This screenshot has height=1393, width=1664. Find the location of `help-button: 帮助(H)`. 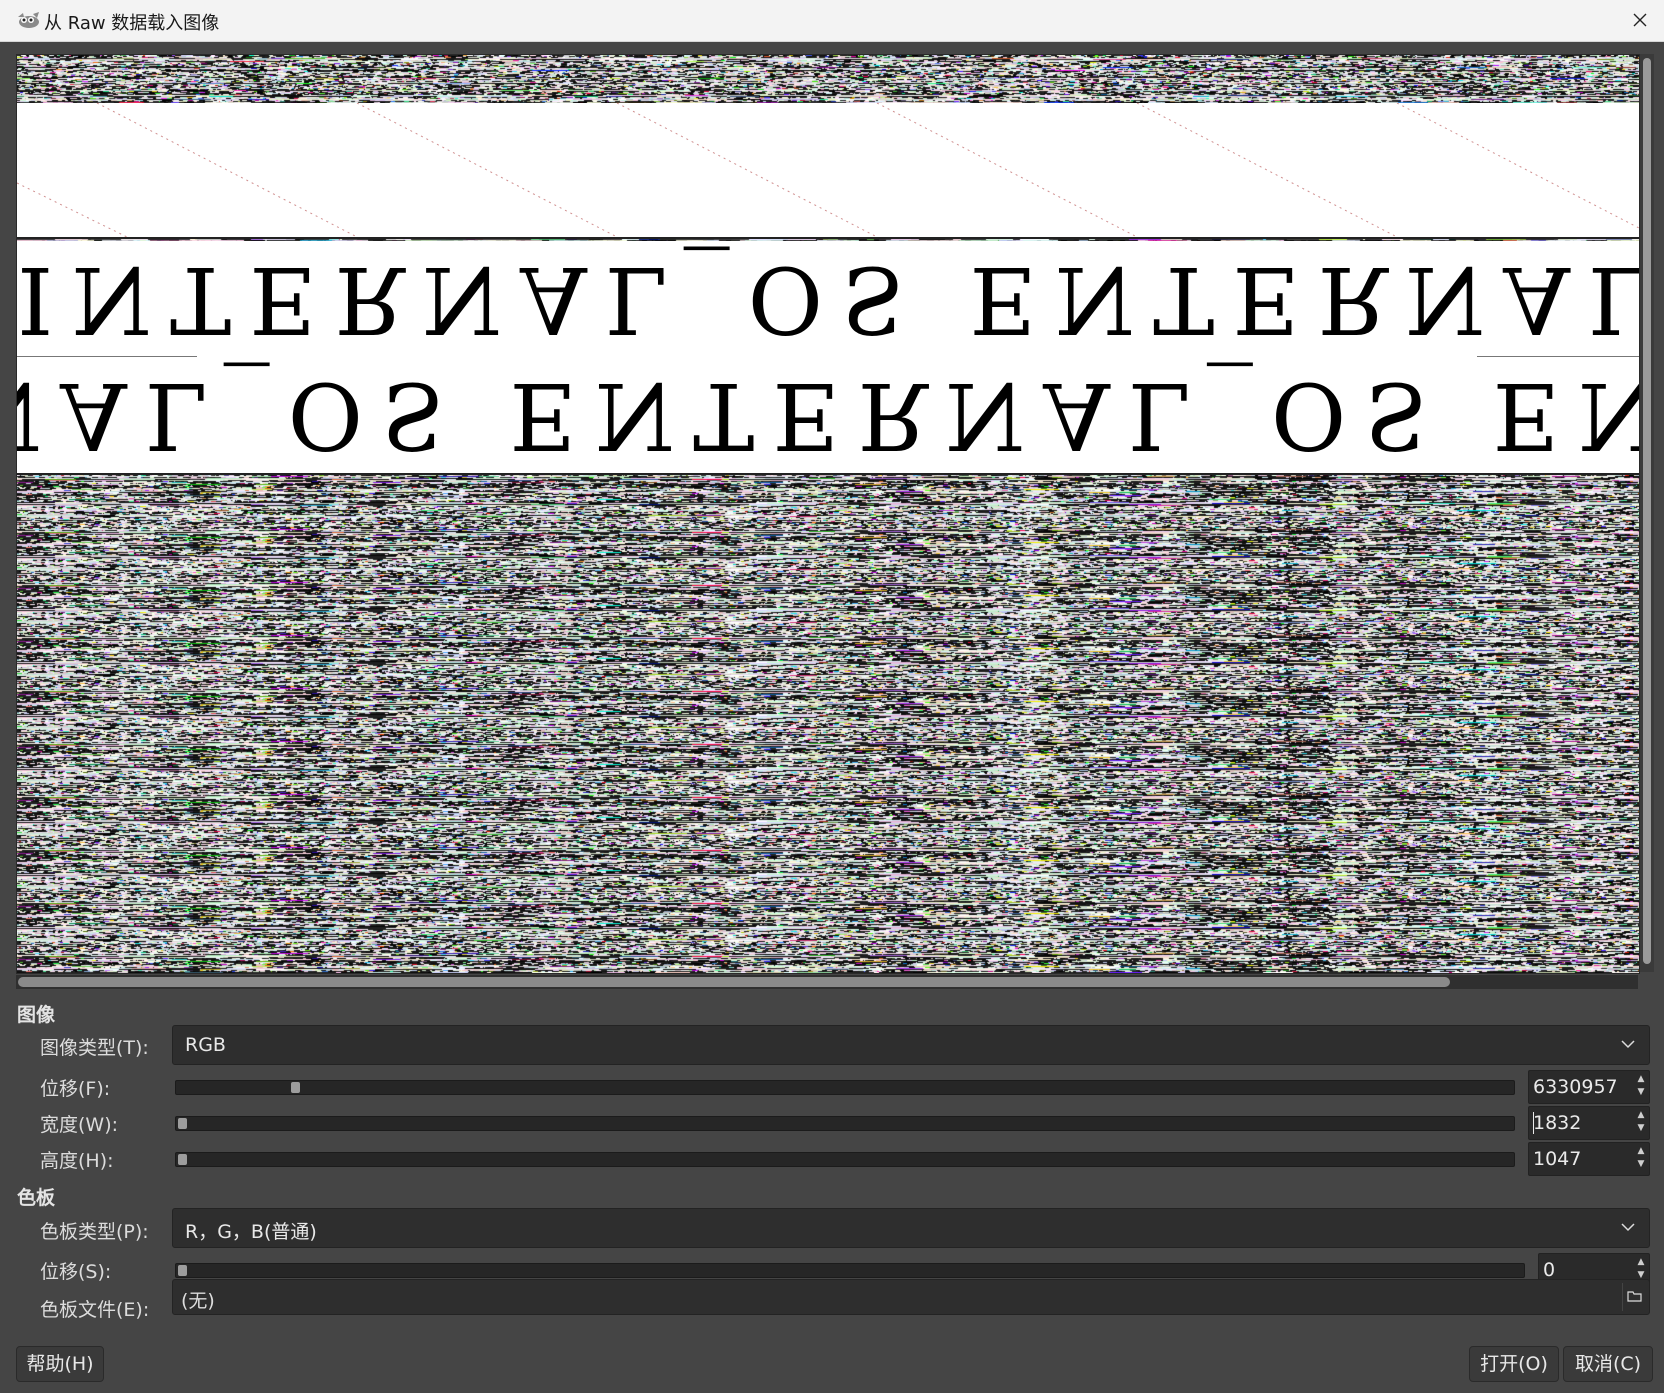

help-button: 帮助(H) is located at coordinates (60, 1364).